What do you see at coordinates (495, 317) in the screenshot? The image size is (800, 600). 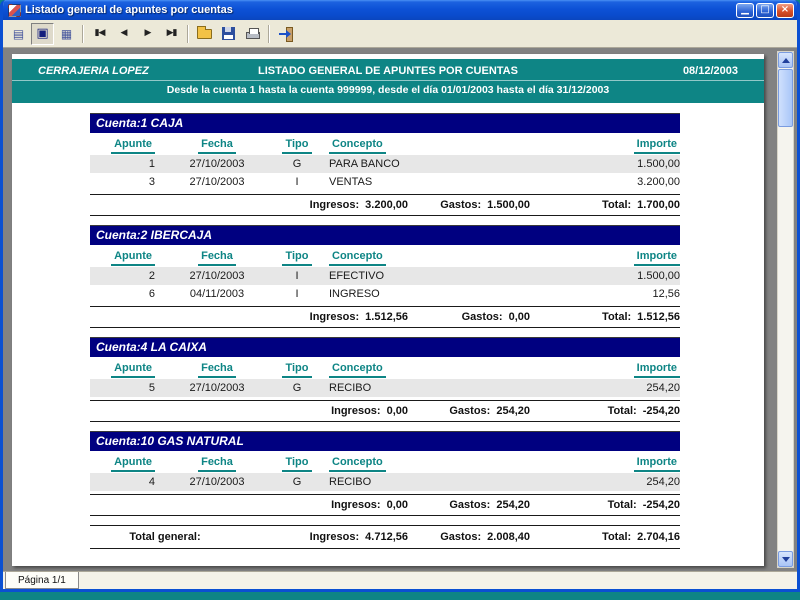 I see `summary-gastos: Gastos: 0,00` at bounding box center [495, 317].